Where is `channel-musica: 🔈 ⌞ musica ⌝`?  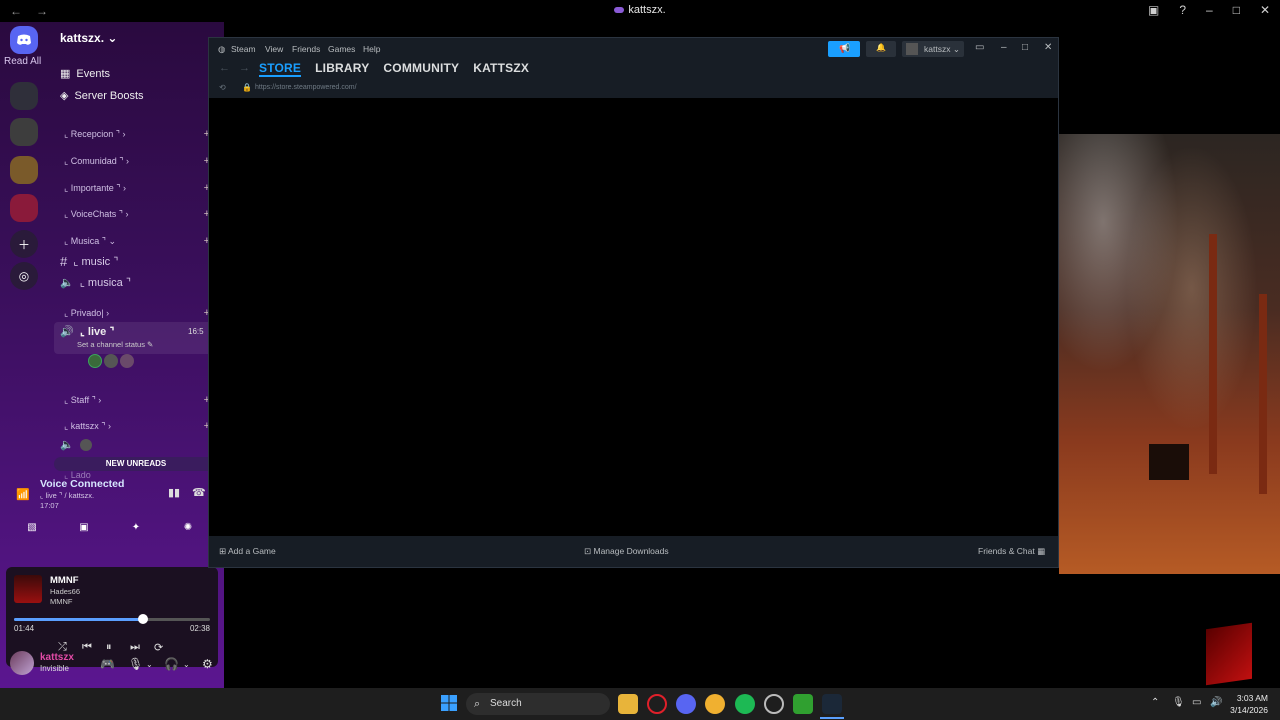 channel-musica: 🔈 ⌞ musica ⌝ is located at coordinates (95, 282).